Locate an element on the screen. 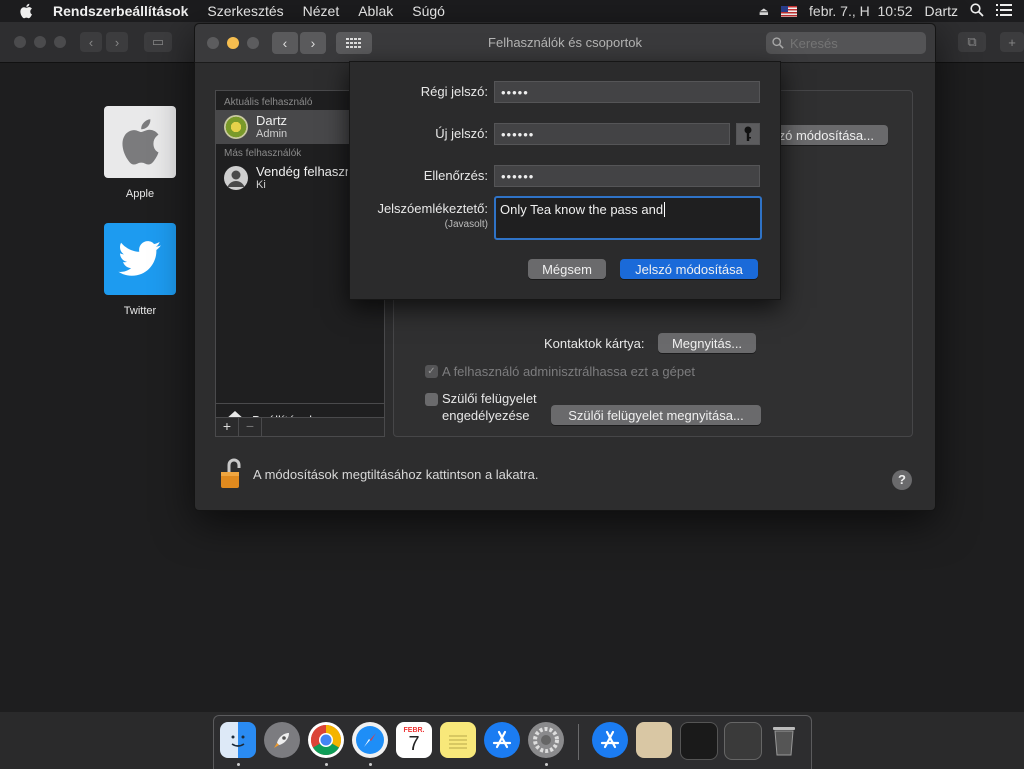 The width and height of the screenshot is (1024, 769). eject-icon: ⏏ is located at coordinates (764, 11).